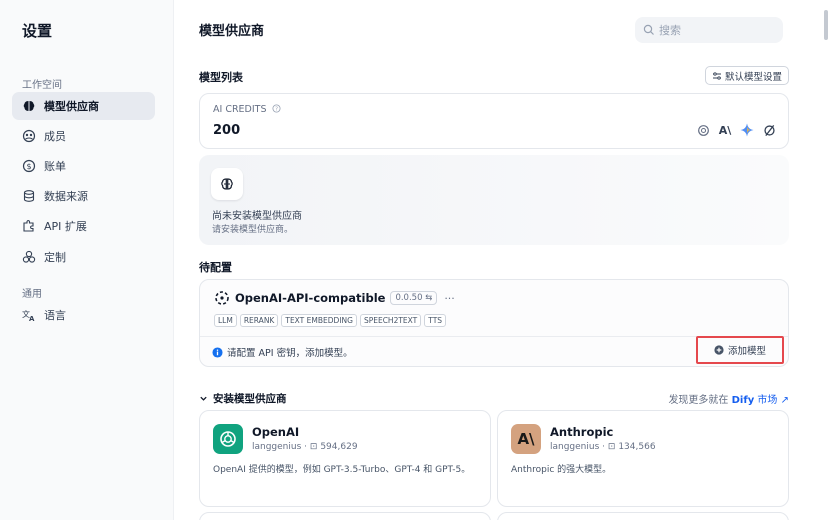 This screenshot has height=520, width=831. I want to click on sidebar-item-members: 成员, so click(83, 136).